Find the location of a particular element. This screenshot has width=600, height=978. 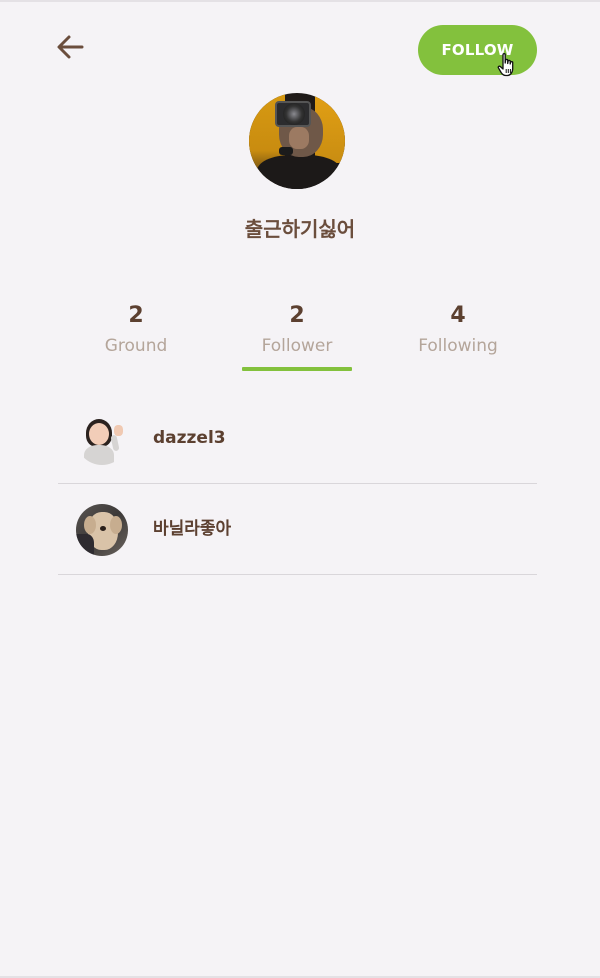

following-count: 4 is located at coordinates (458, 315).